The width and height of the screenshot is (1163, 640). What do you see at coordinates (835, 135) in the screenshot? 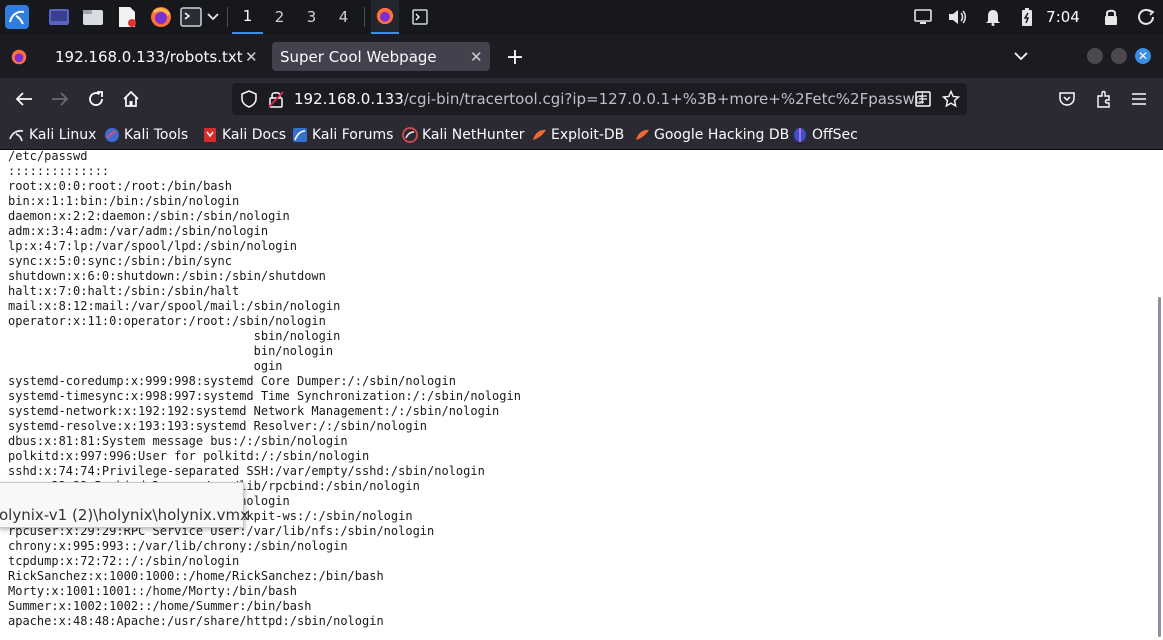
I see `bookmark-label: OffSec` at bounding box center [835, 135].